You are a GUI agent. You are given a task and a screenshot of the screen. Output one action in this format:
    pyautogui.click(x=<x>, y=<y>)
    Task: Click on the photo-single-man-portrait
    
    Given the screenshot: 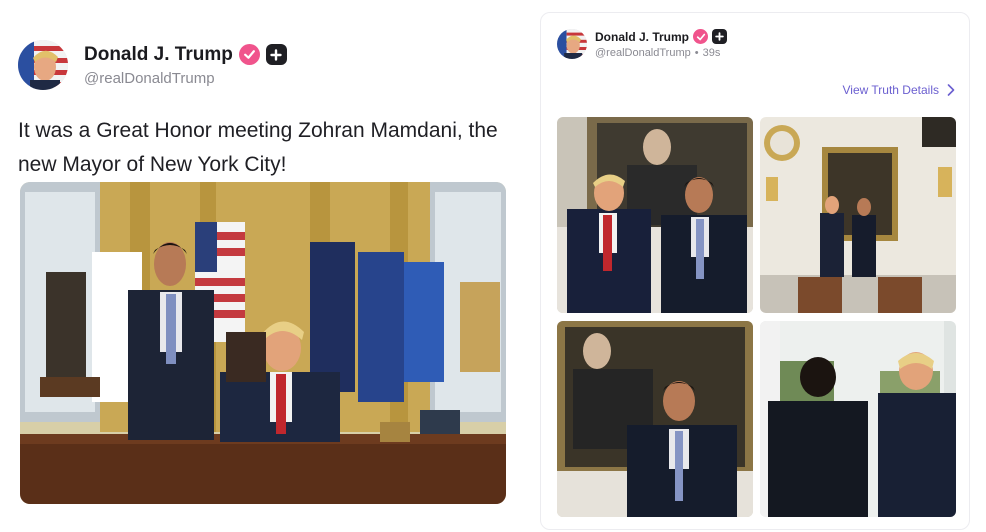 What is the action you would take?
    pyautogui.click(x=655, y=419)
    